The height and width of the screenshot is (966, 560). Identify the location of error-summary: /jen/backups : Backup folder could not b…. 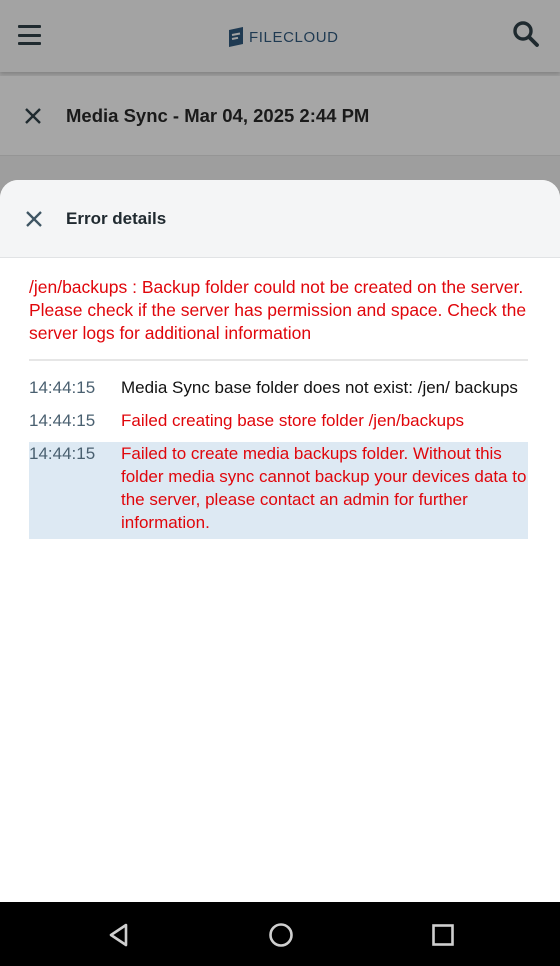
(278, 310).